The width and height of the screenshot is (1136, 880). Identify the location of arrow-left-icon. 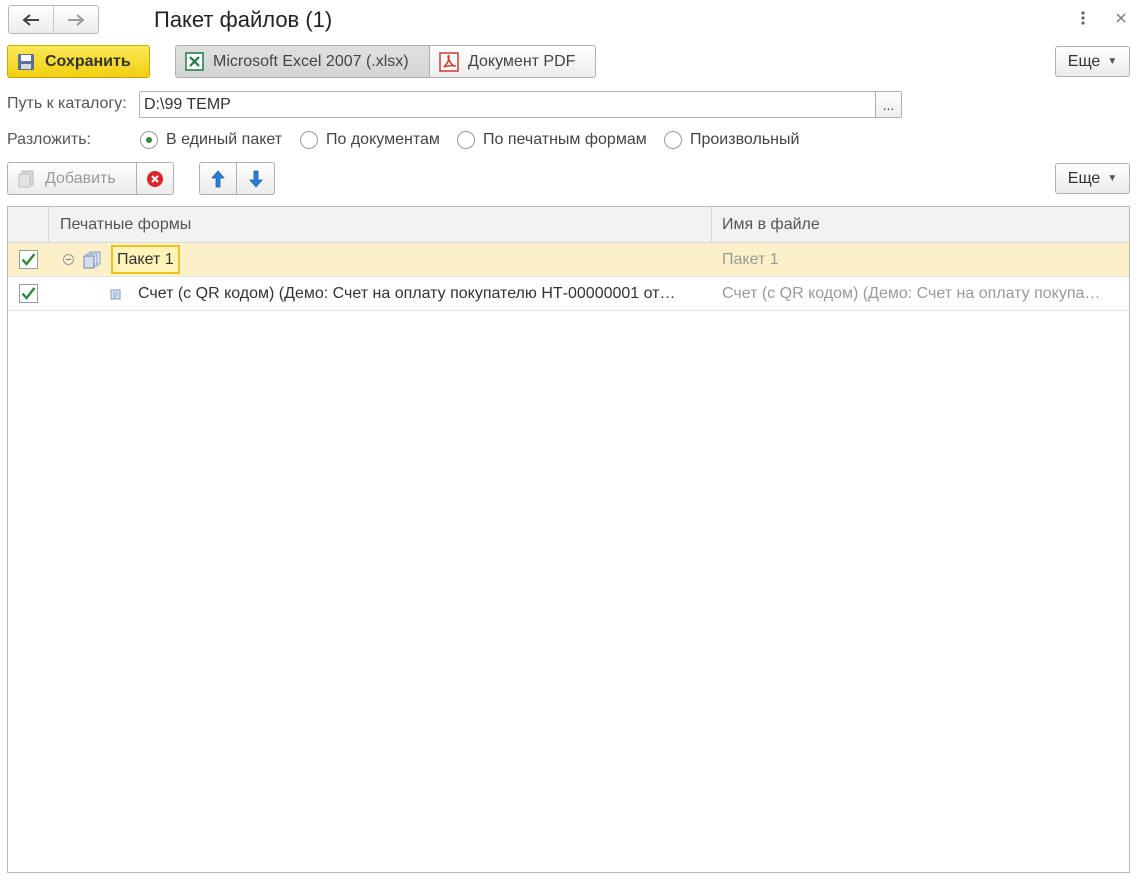
(30, 19).